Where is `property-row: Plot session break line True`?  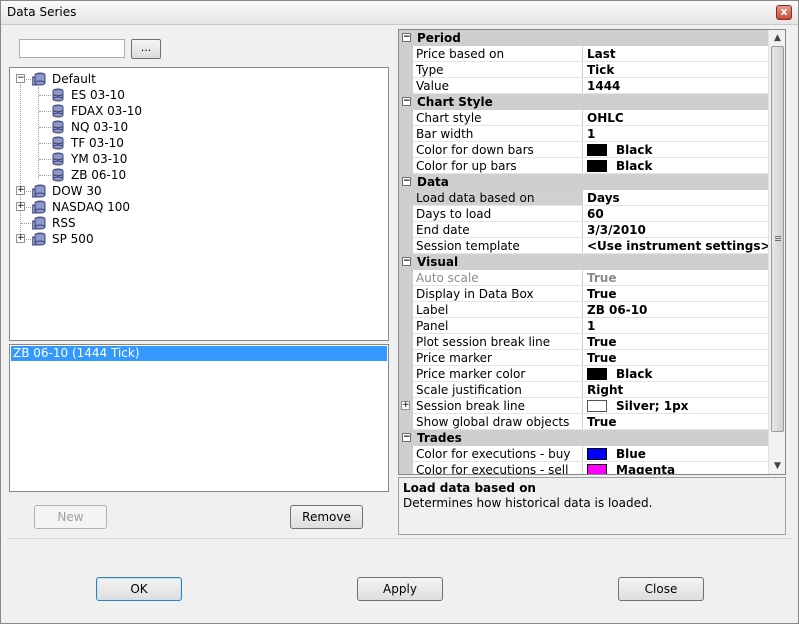 property-row: Plot session break line True is located at coordinates (584, 342).